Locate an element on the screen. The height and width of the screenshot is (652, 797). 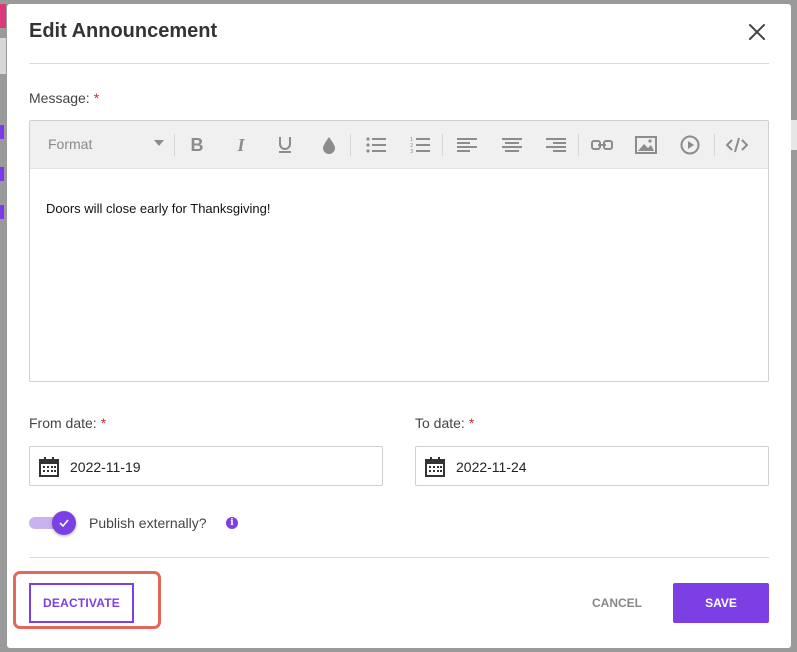
editor-toolbar: Format B I 123 is located at coordinates (399, 145).